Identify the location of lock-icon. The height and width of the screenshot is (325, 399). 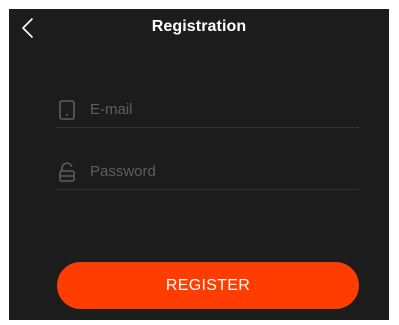
(67, 172).